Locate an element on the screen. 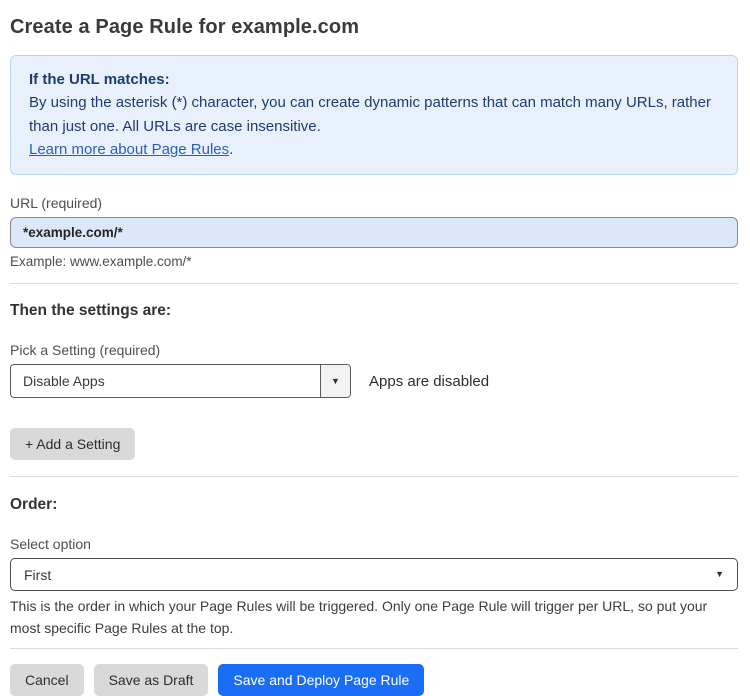 The height and width of the screenshot is (696, 750). url-example-helper: Example: www.example.com/* is located at coordinates (101, 261).